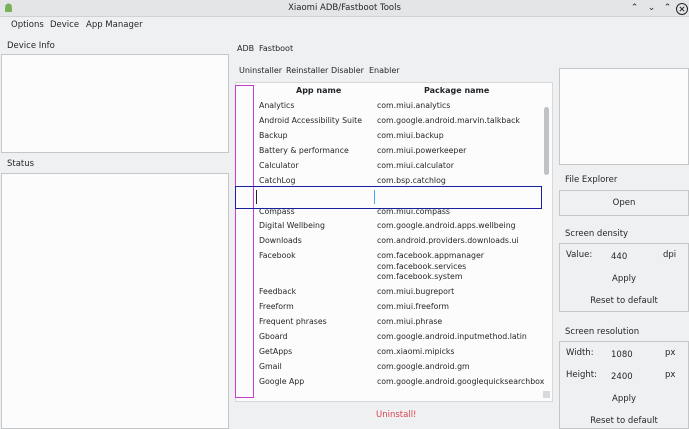  Describe the element at coordinates (21, 164) in the screenshot. I see `status-label: Status` at that location.